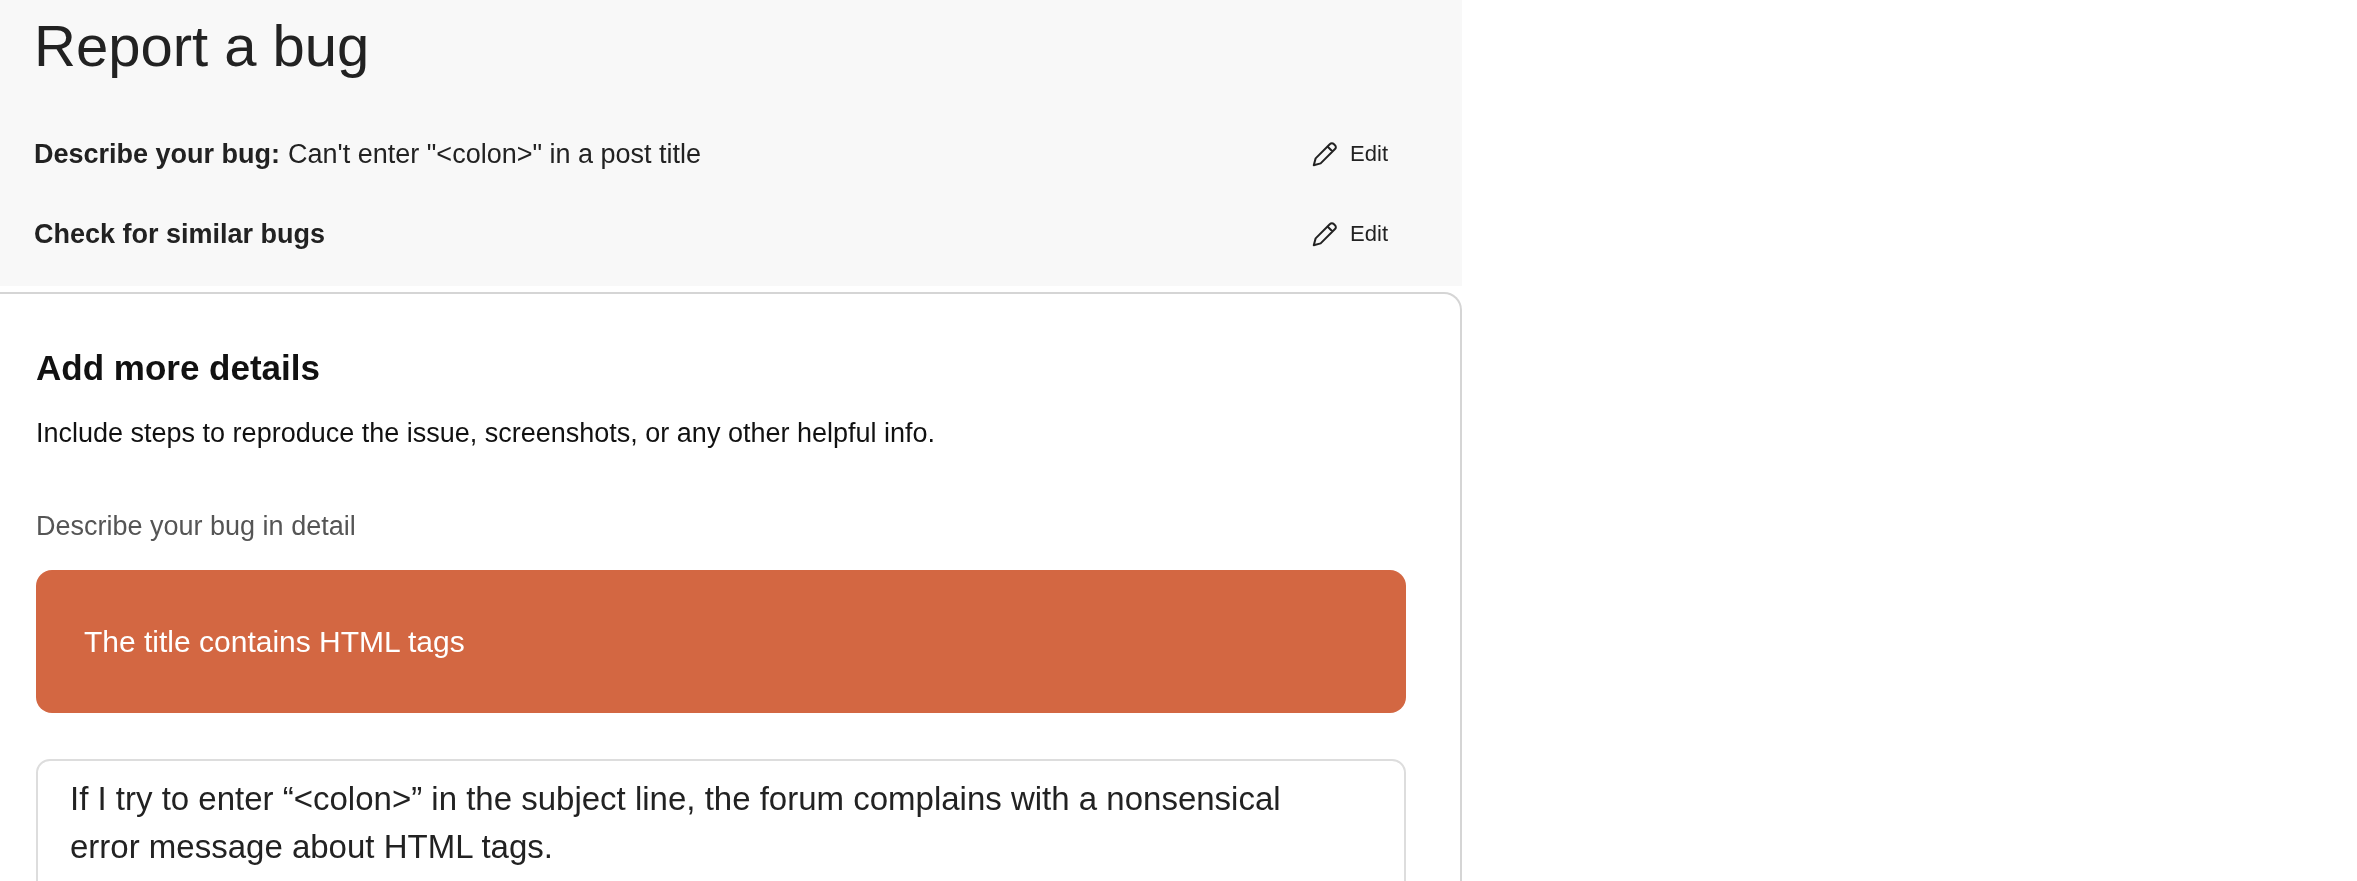  I want to click on description-field: If I try to enter “<colon>” in the subject line, the forum complains with a nonsensical error message about HTML tags., so click(721, 820).